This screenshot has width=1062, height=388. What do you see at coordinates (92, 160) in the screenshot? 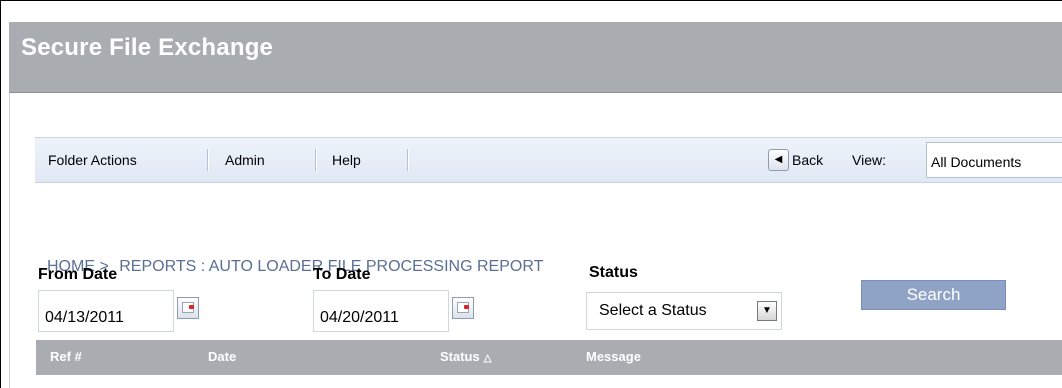
I see `menu-folder-actions: Folder Actions` at bounding box center [92, 160].